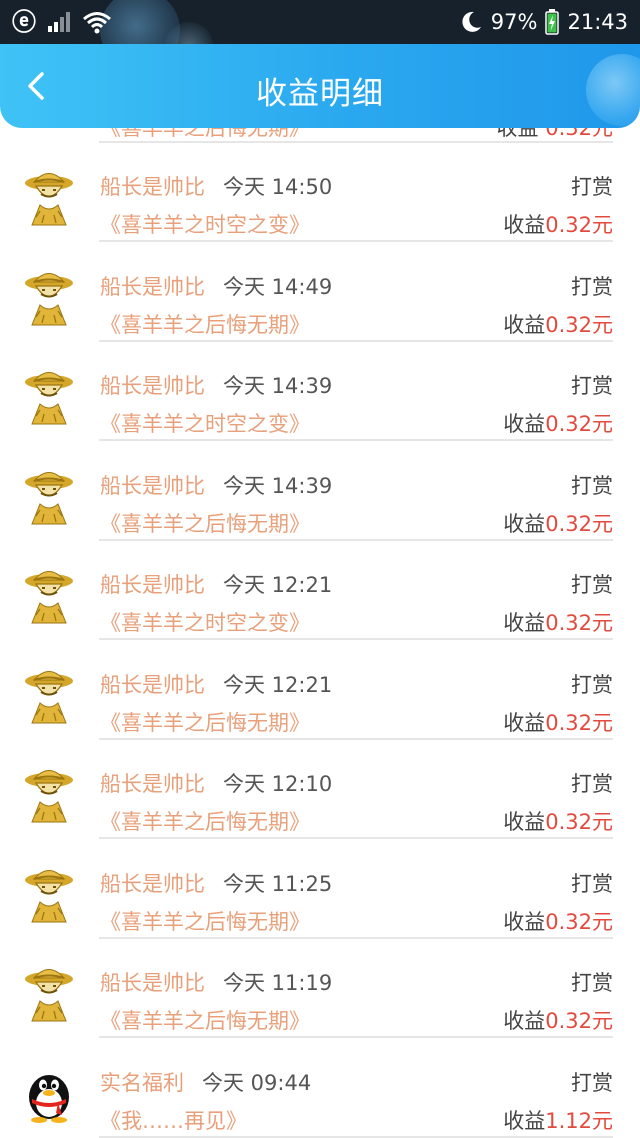 Image resolution: width=640 pixels, height=1138 pixels. What do you see at coordinates (278, 883) in the screenshot?
I see `timestamp: 今天 11:25` at bounding box center [278, 883].